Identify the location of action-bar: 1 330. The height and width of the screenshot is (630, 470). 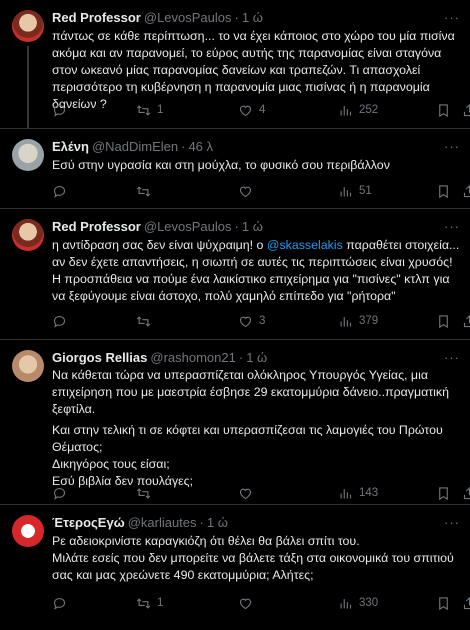
(261, 603).